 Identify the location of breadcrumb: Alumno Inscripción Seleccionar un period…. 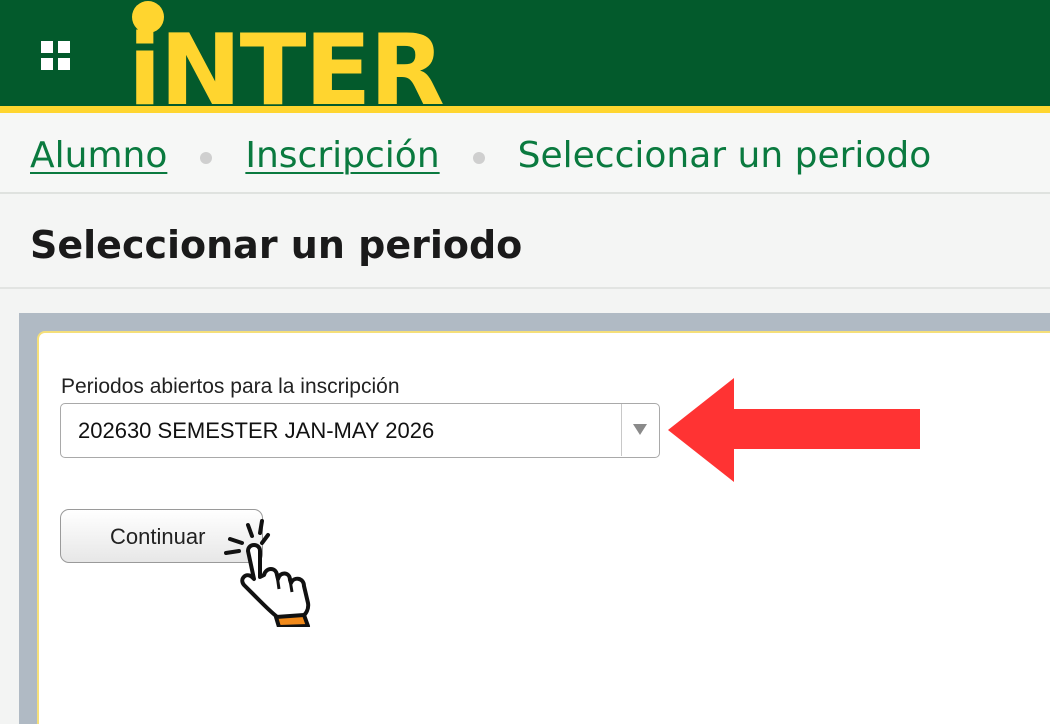
(480, 155).